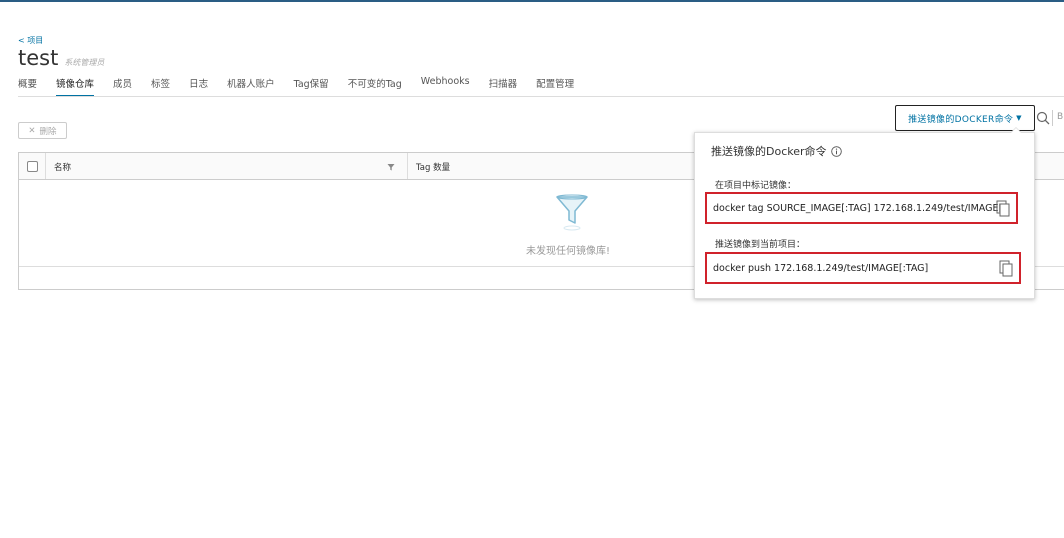  Describe the element at coordinates (760, 245) in the screenshot. I see `push-command-label: 推送镜像到当前项目：` at that location.